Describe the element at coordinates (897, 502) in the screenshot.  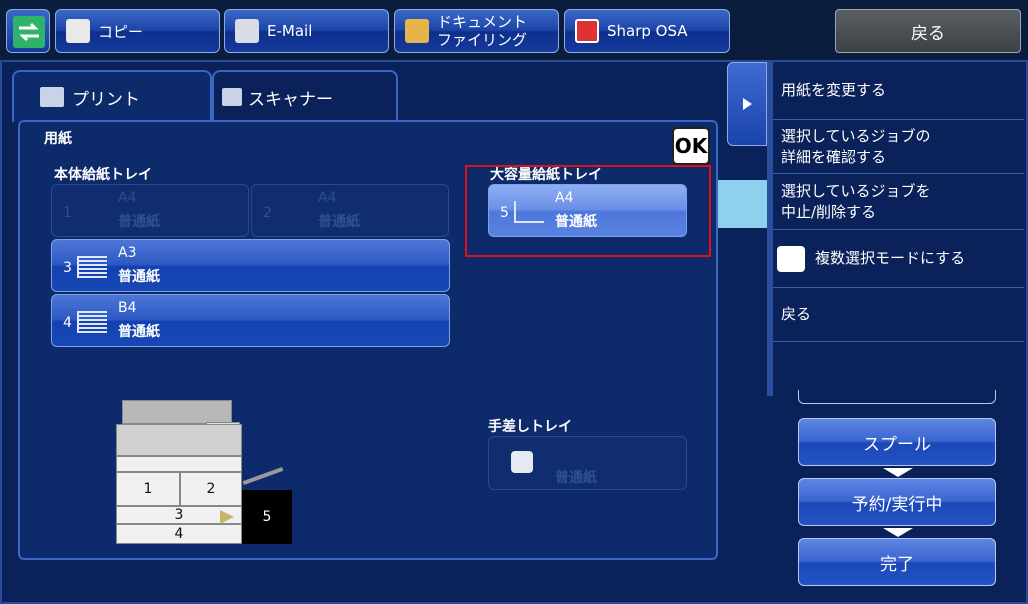
I see `queue-button: 予約/実行中` at that location.